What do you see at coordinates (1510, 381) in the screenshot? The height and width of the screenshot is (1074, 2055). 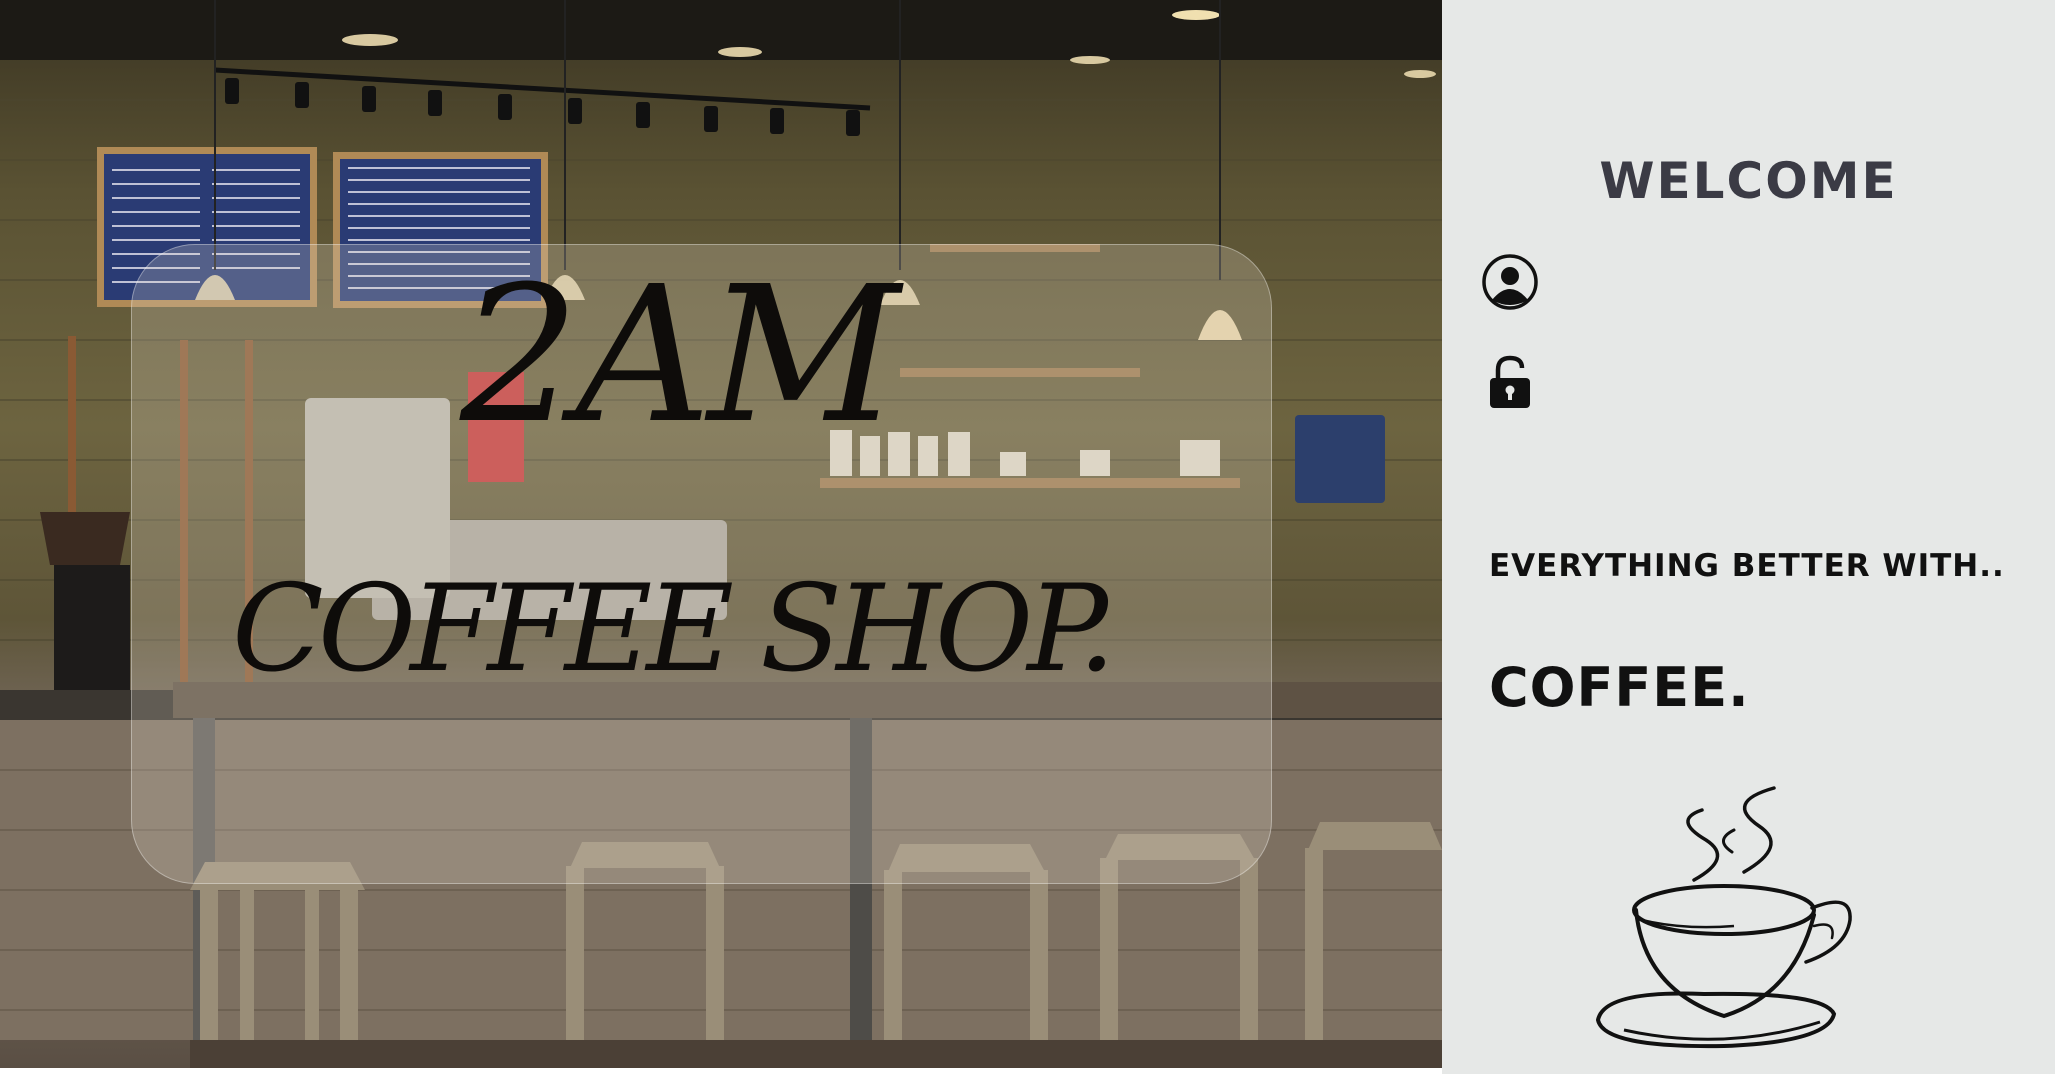 I see `unlock-icon` at bounding box center [1510, 381].